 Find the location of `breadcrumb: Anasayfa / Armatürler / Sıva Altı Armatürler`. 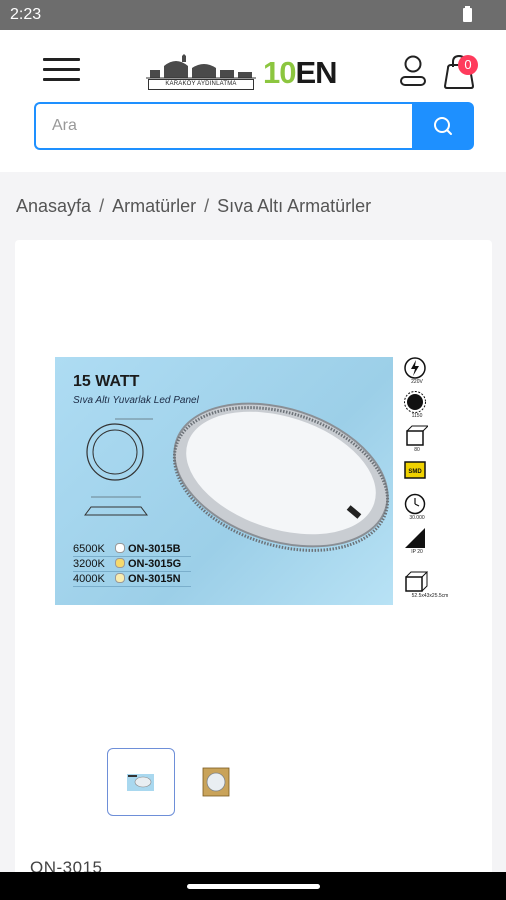

breadcrumb: Anasayfa / Armatürler / Sıva Altı Armatürler is located at coordinates (193, 206).